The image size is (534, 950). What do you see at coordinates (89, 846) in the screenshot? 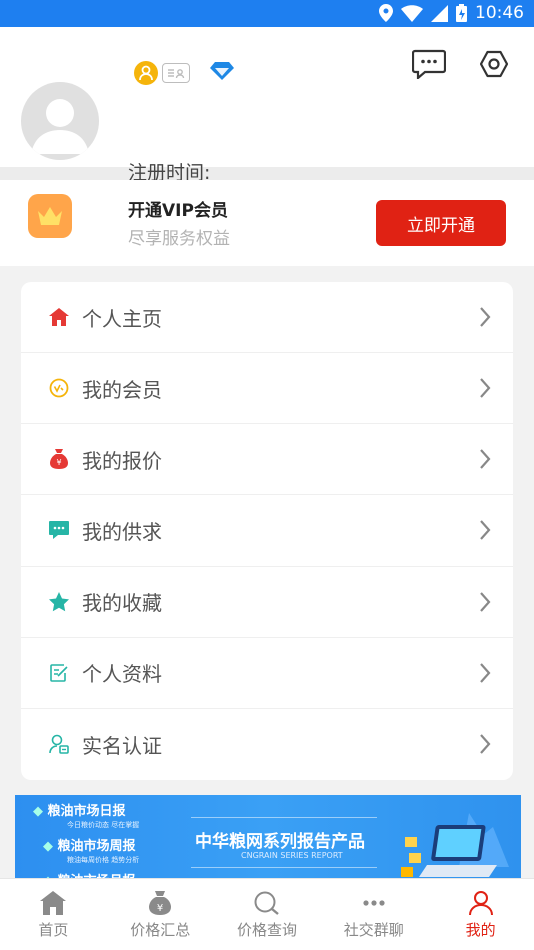
I see `banner-line-weekly: ◆ 粮油市场周报` at bounding box center [89, 846].